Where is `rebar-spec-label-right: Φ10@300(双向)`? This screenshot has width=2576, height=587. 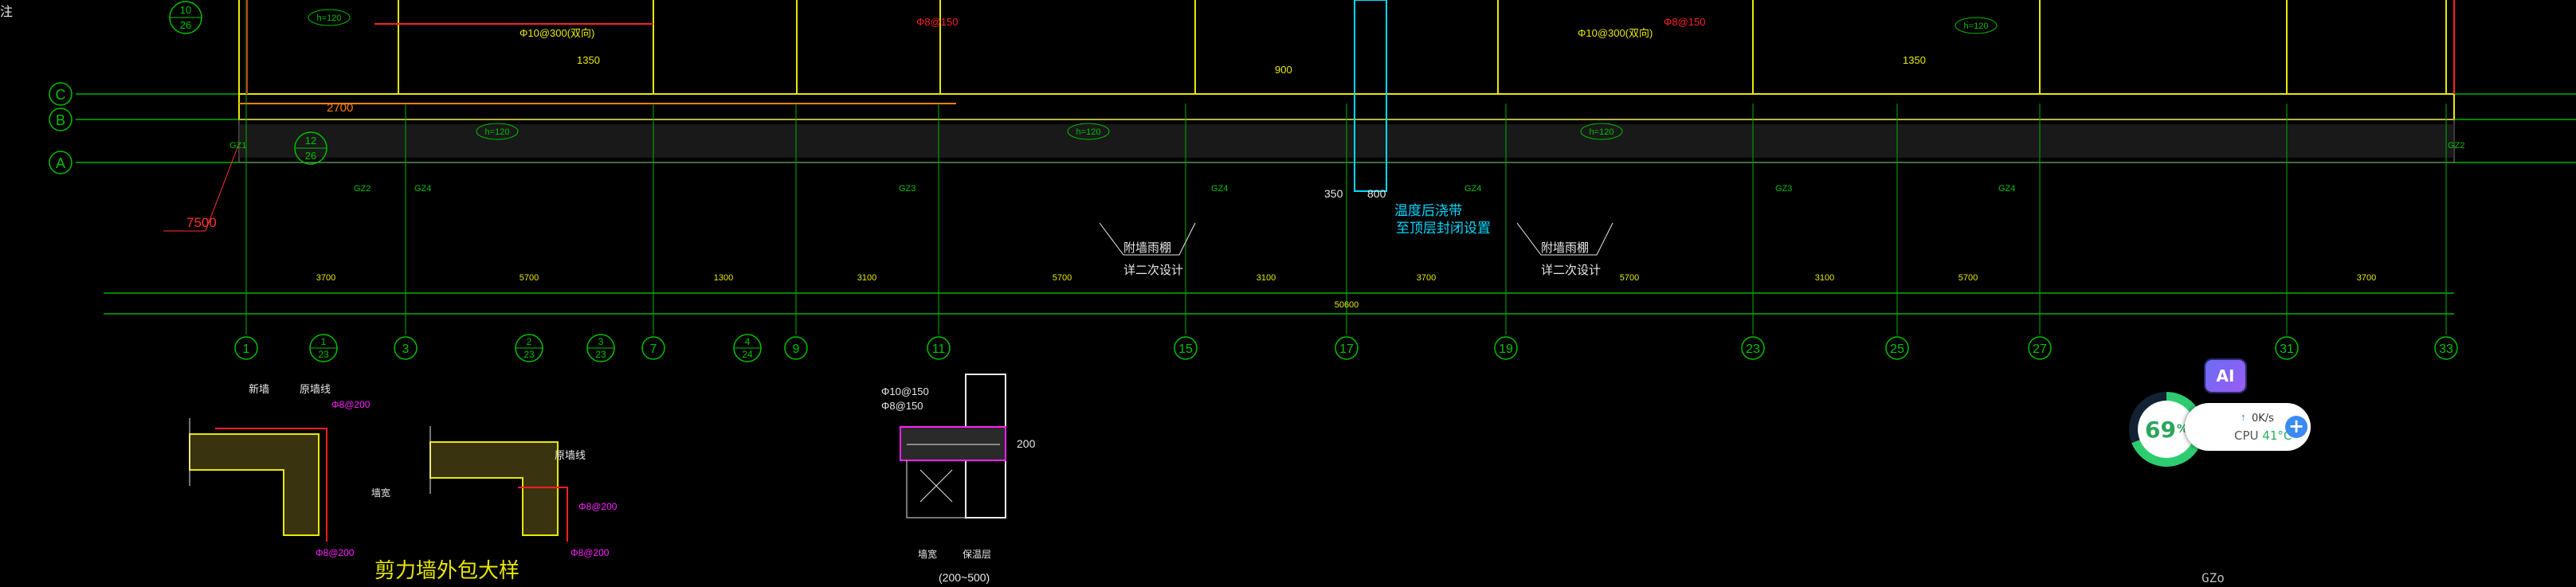 rebar-spec-label-right: Φ10@300(双向) is located at coordinates (1615, 33).